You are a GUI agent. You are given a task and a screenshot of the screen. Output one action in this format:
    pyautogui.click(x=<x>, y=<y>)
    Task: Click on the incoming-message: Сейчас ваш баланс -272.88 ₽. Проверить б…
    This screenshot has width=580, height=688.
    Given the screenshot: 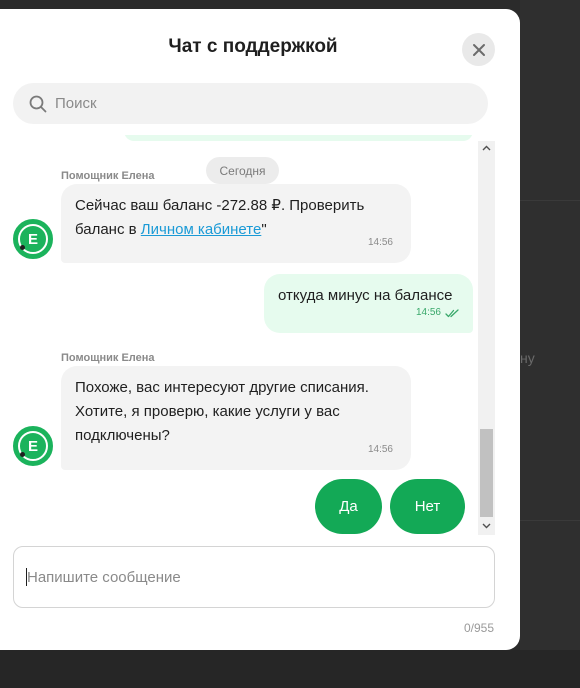 What is the action you would take?
    pyautogui.click(x=236, y=223)
    